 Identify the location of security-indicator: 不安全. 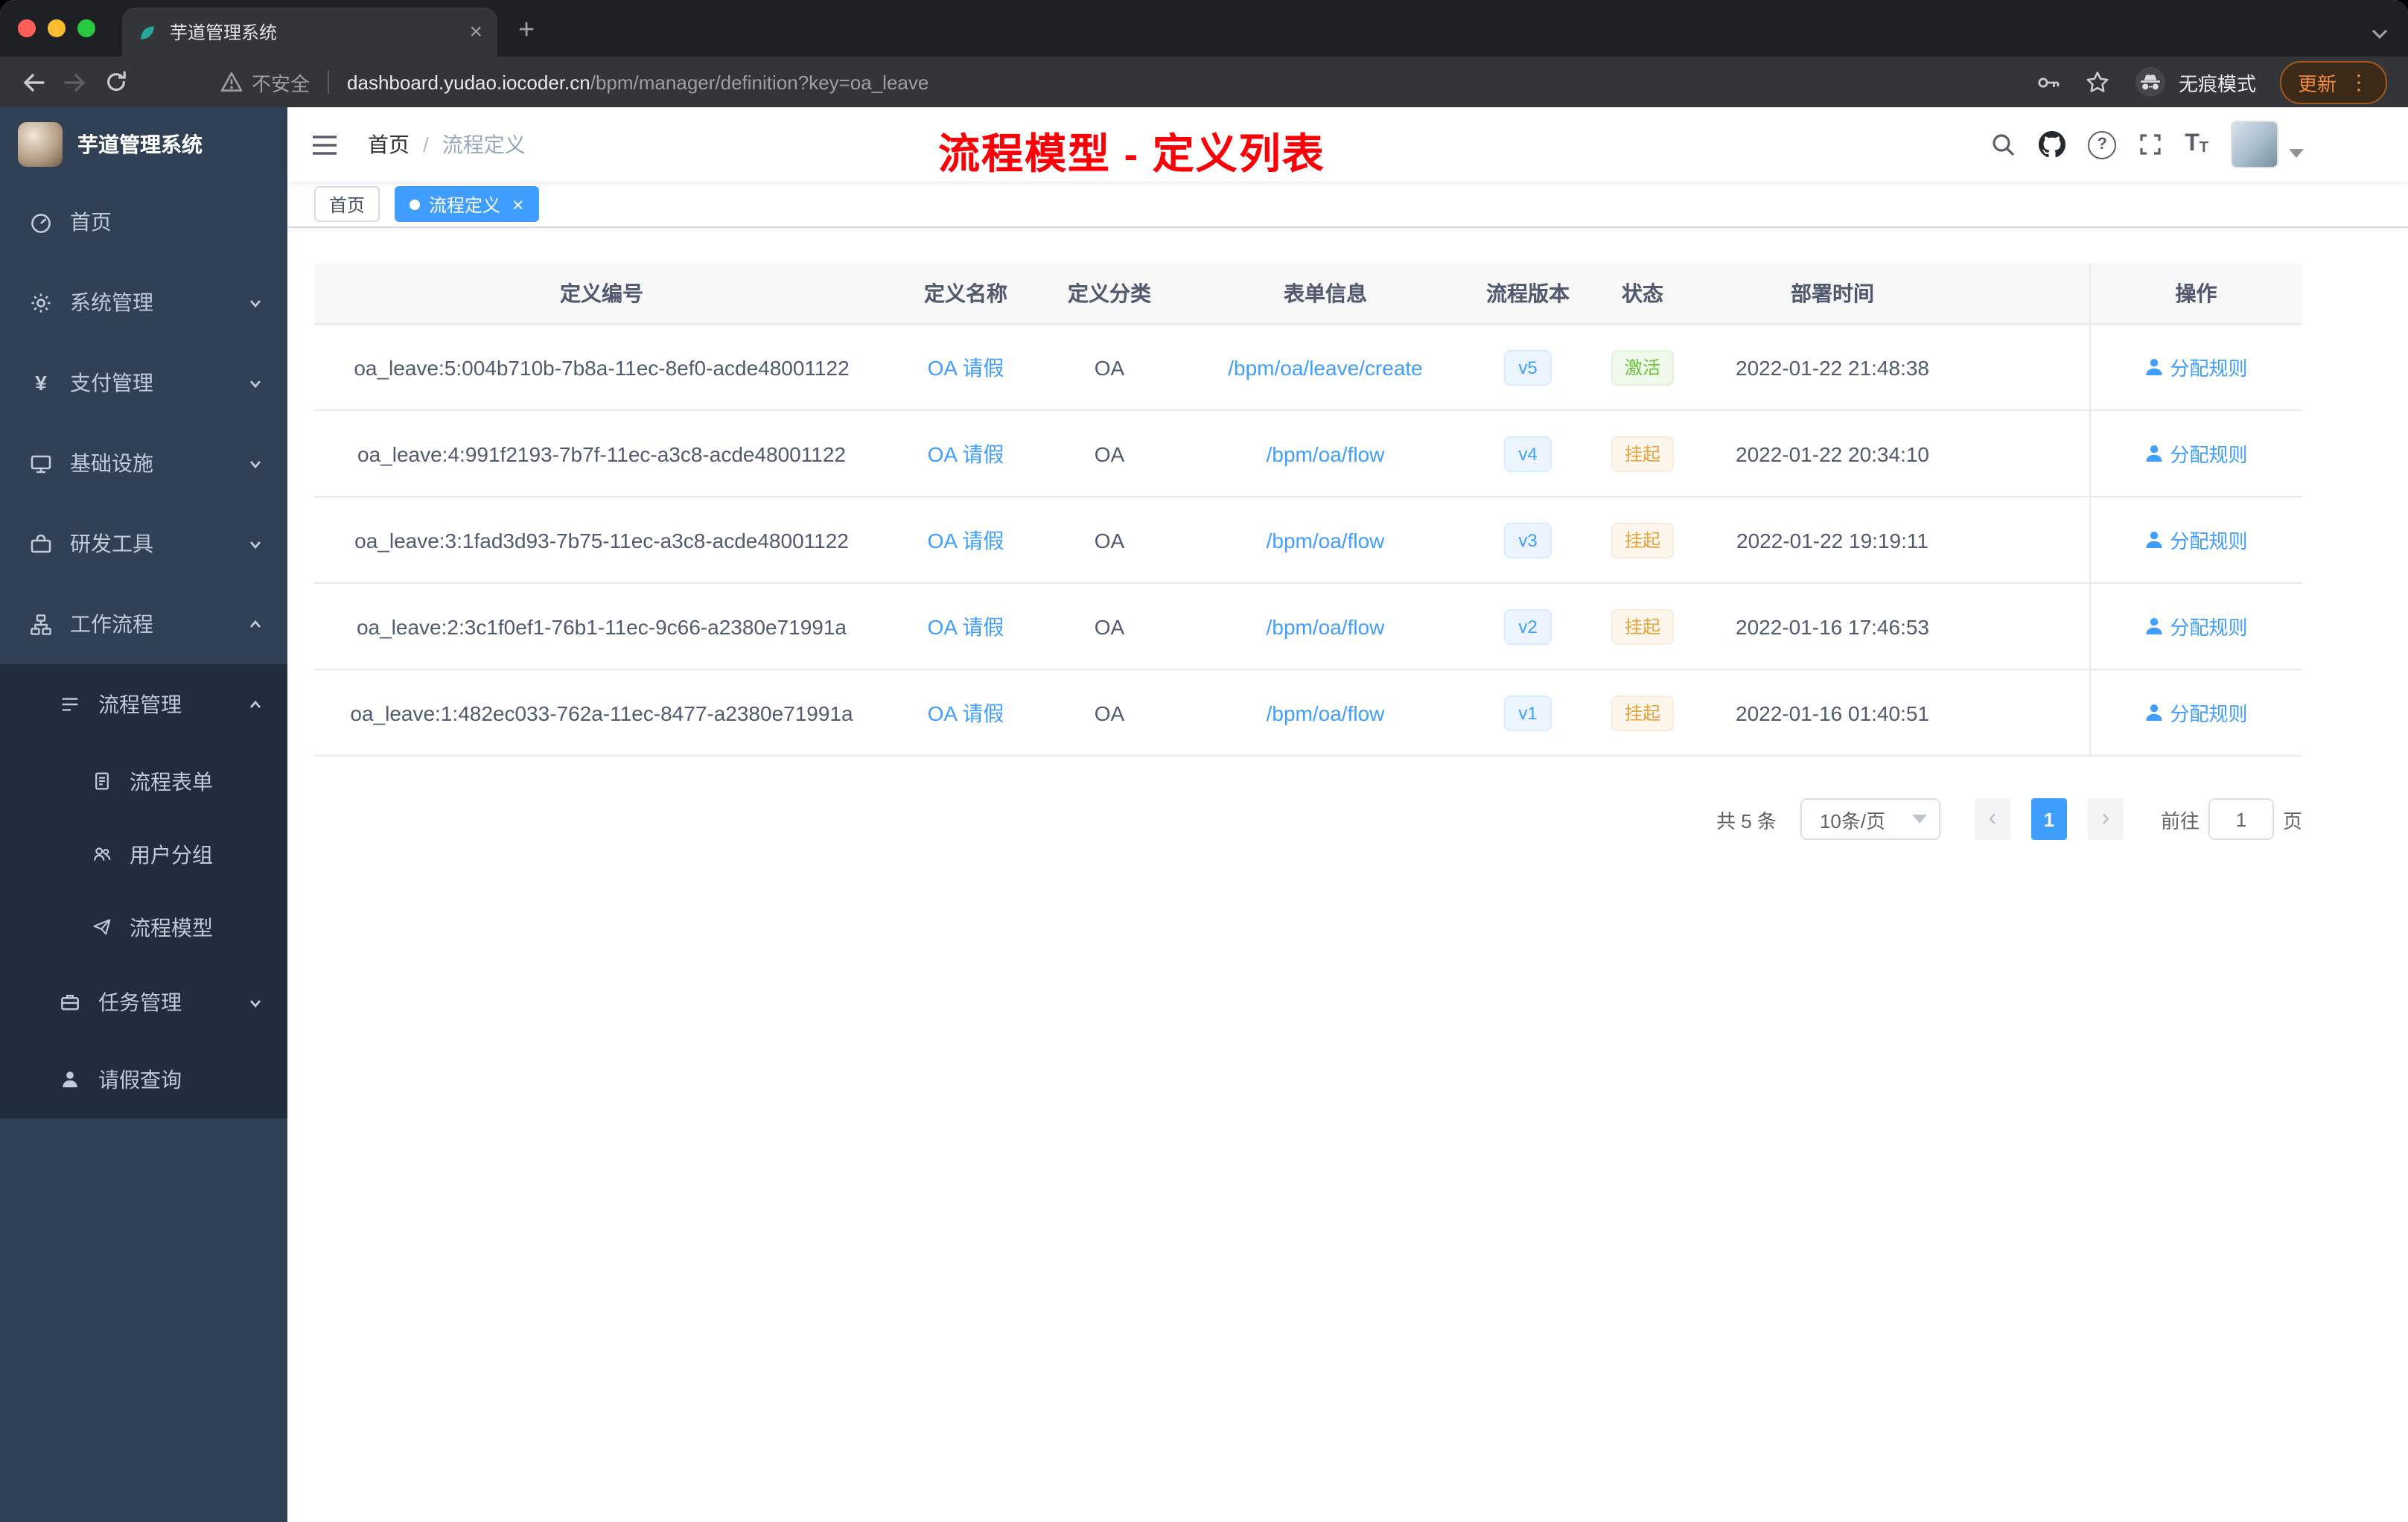
(265, 82).